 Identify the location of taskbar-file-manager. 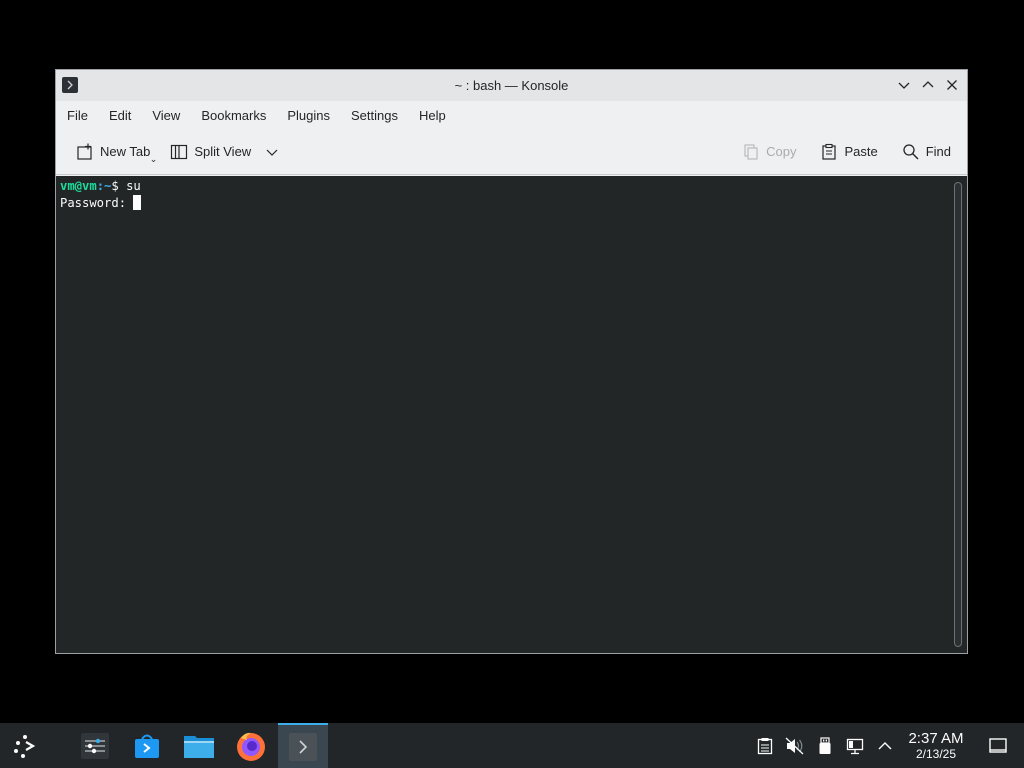
(199, 745).